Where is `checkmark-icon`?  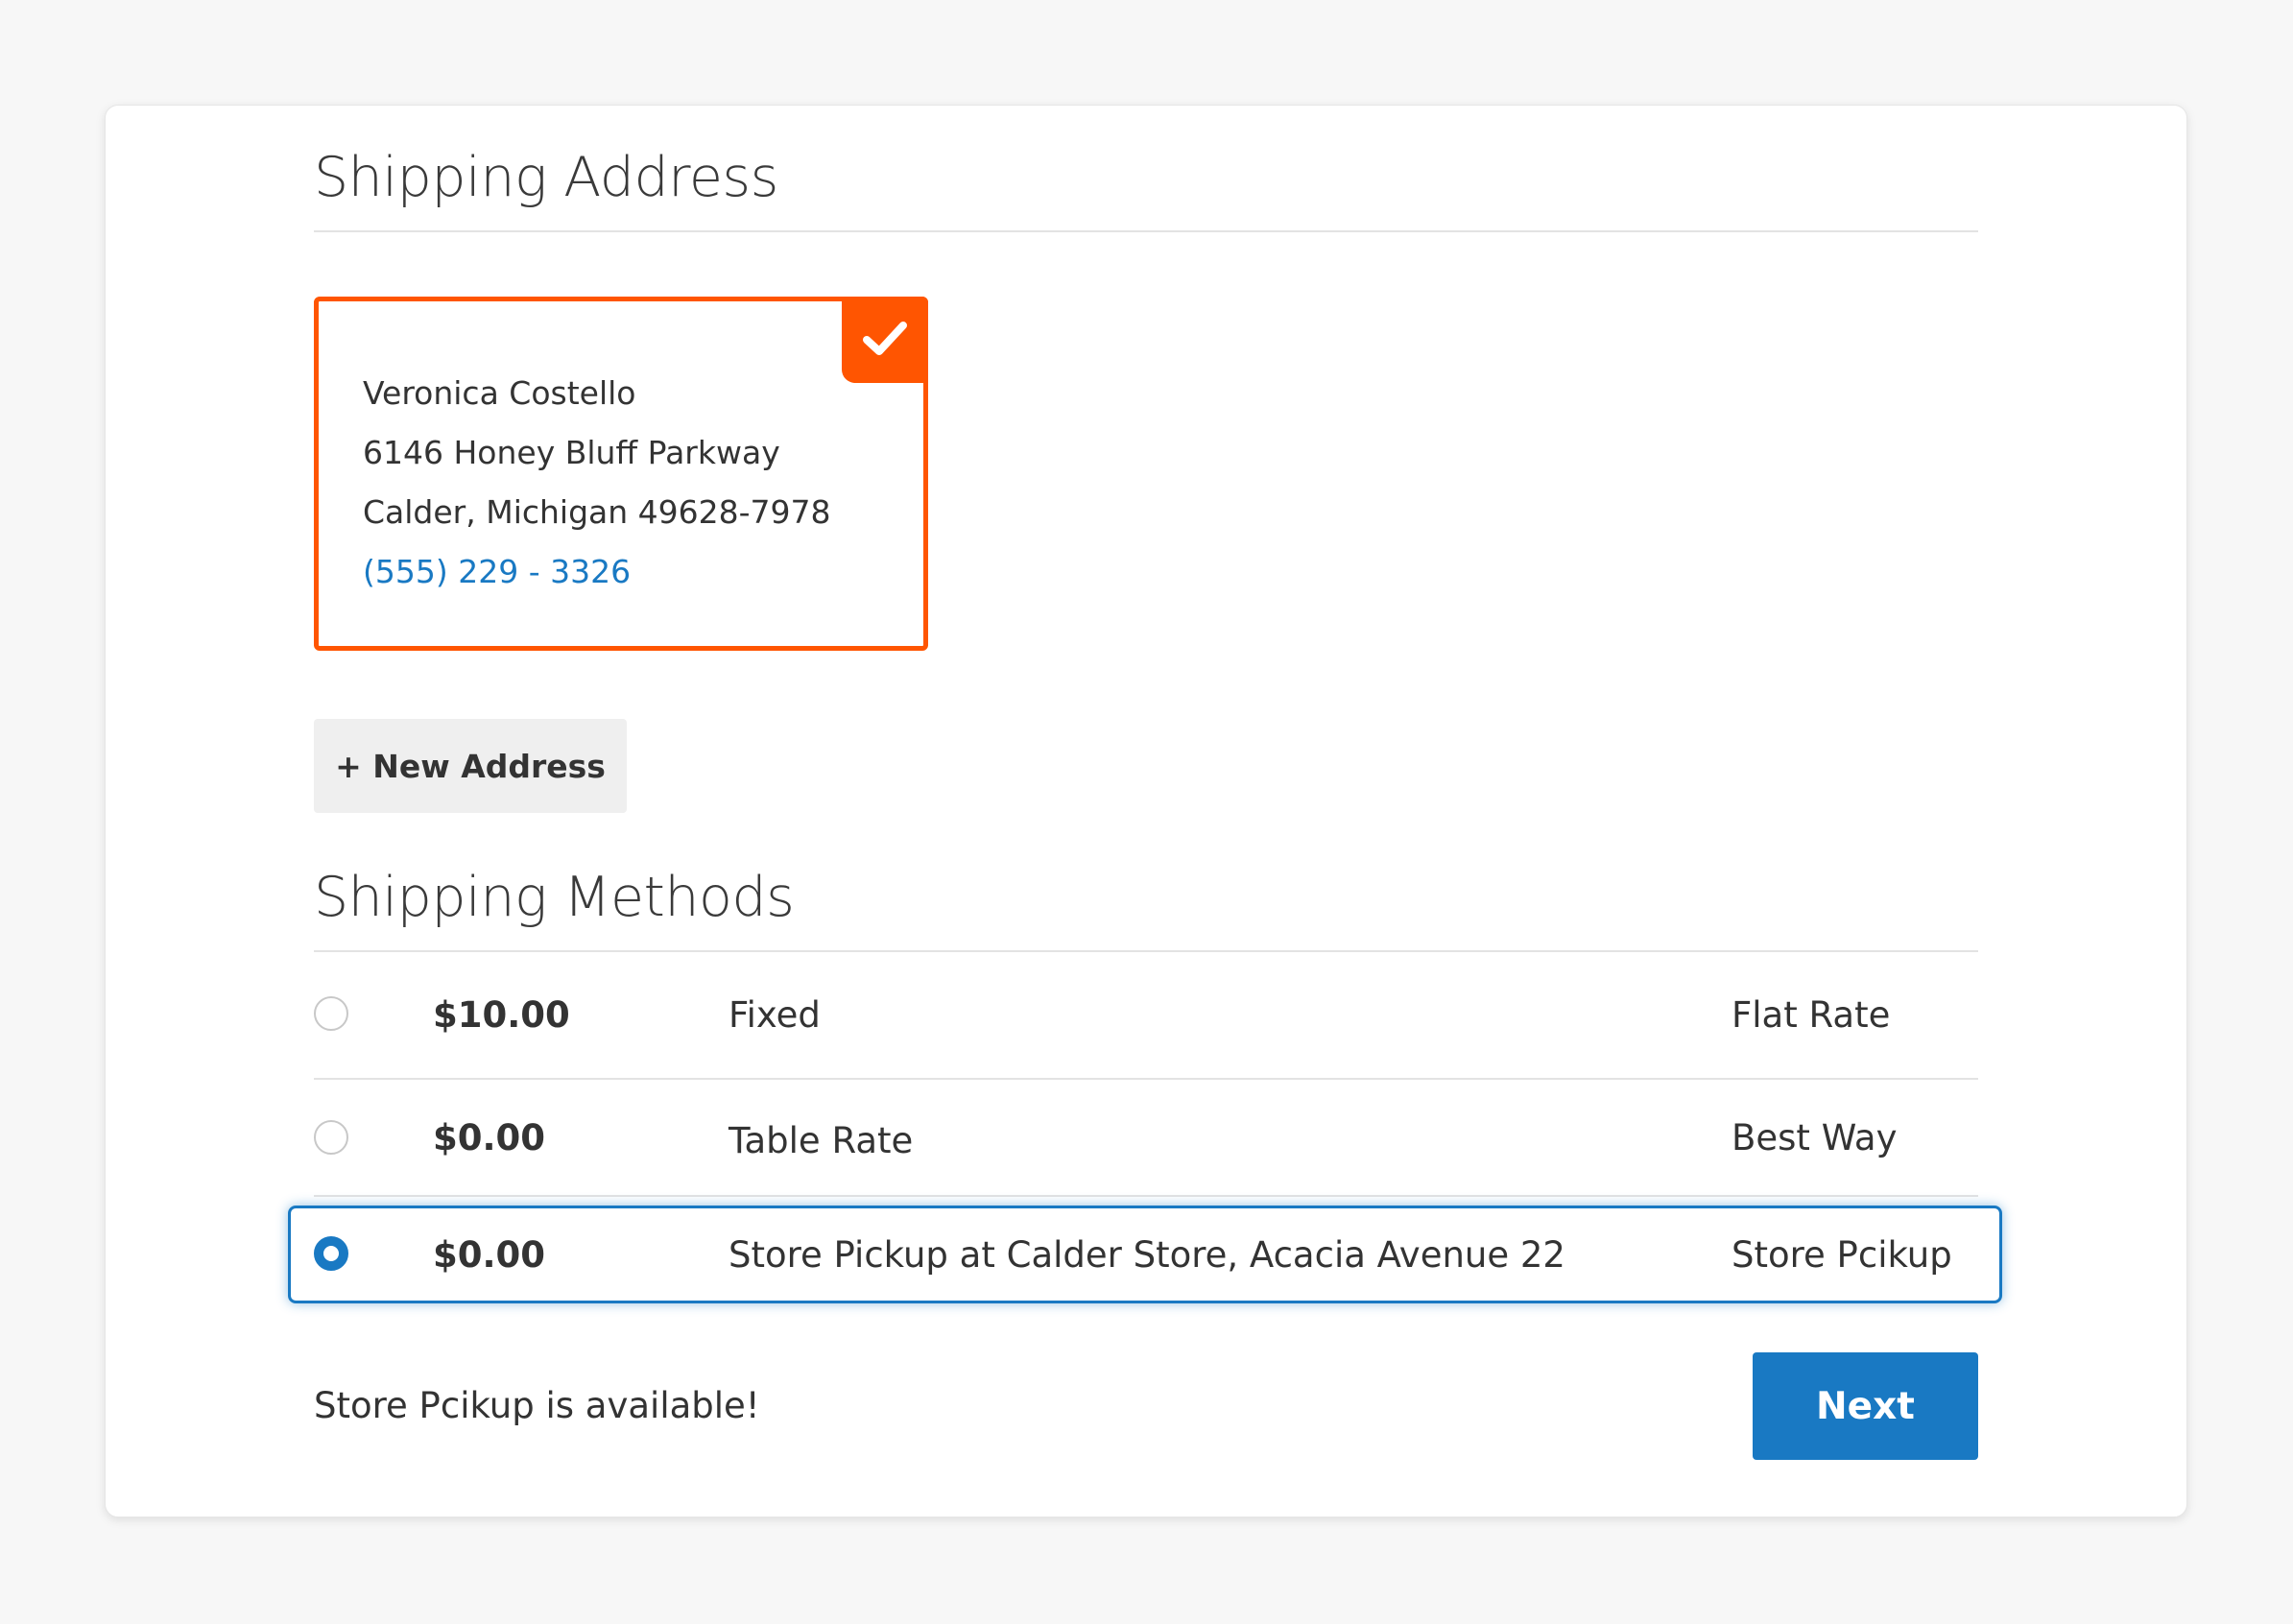 checkmark-icon is located at coordinates (885, 339).